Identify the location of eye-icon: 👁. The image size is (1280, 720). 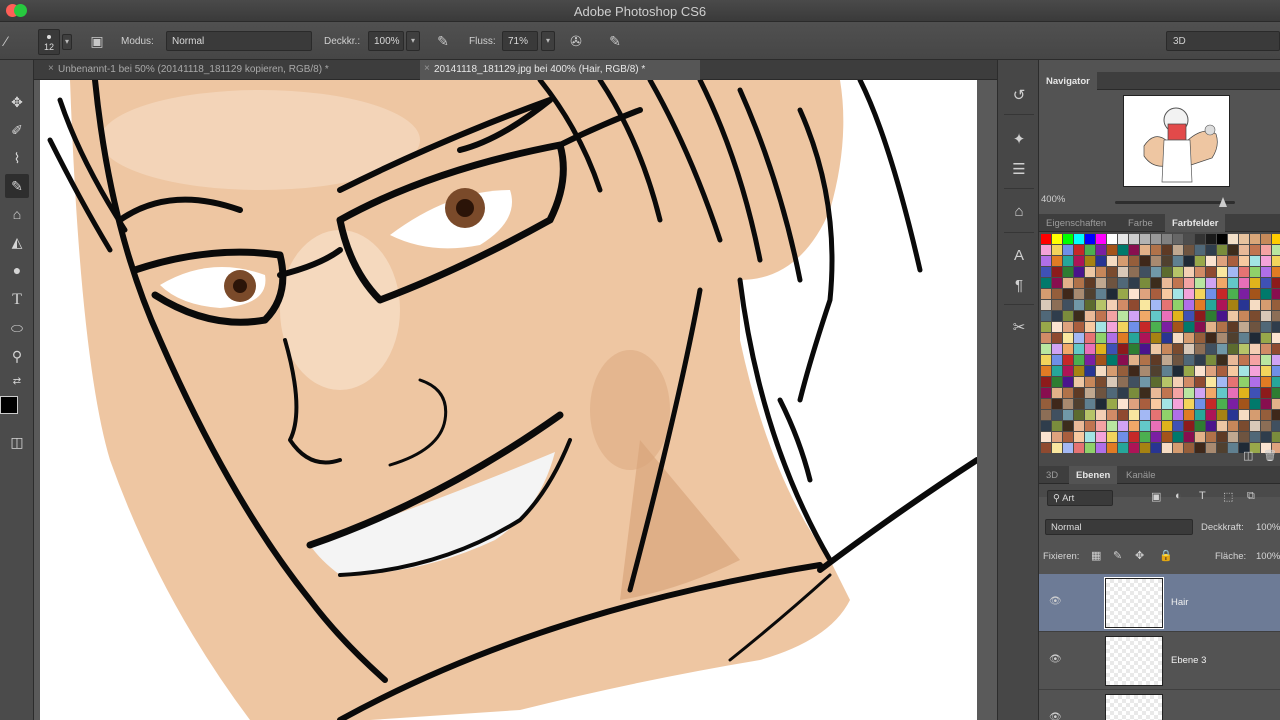
(1055, 659).